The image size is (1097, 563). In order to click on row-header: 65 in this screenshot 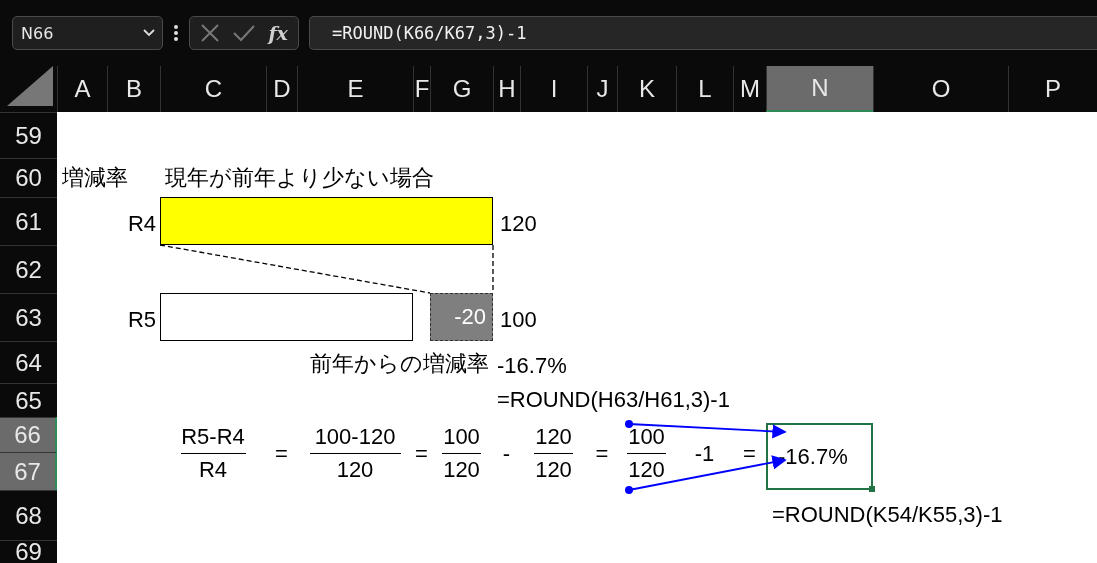, I will do `click(28, 400)`.